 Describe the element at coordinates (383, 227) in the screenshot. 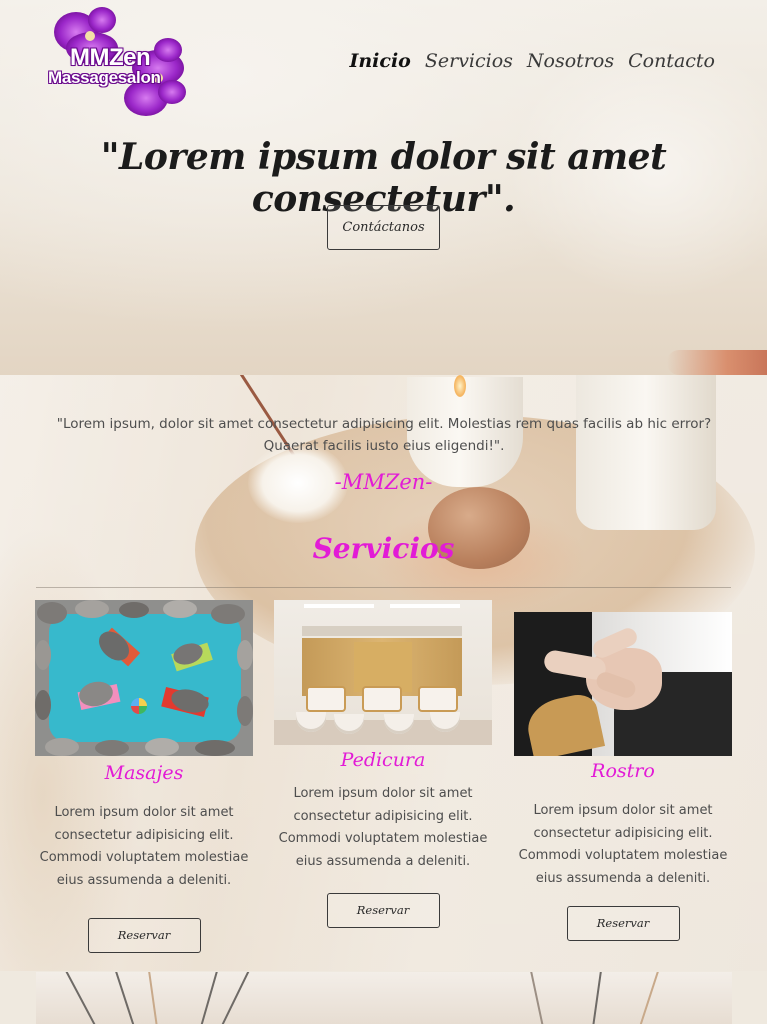

I see `contact-button: Contáctanos` at that location.